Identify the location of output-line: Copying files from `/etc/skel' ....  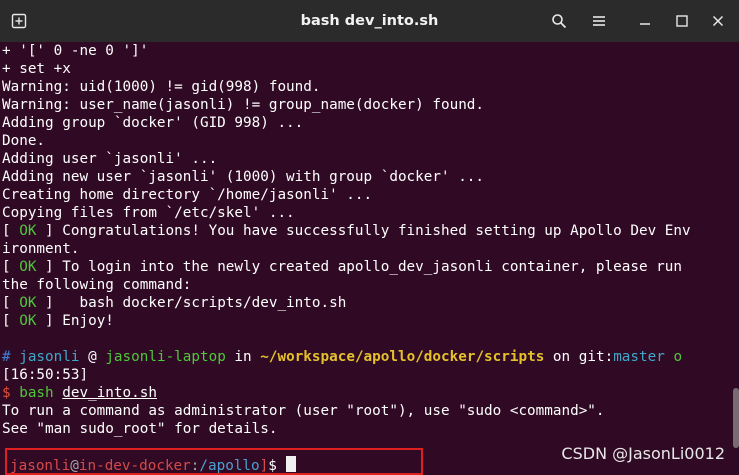
(148, 213).